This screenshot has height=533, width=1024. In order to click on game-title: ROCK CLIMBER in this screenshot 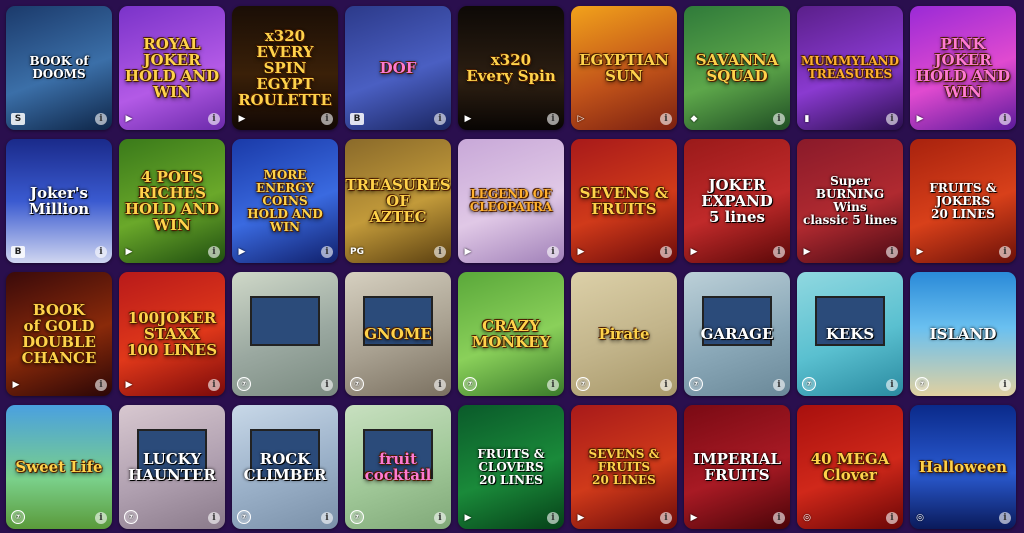, I will do `click(285, 467)`.